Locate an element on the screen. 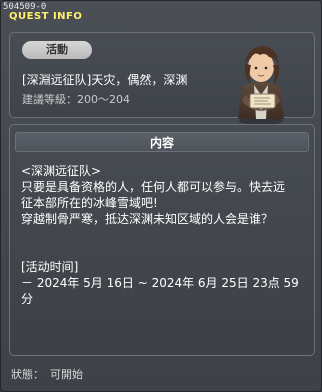 This screenshot has width=322, height=392. quest-title: [深淵远征队]天灾，偶然，深渊 is located at coordinates (105, 80).